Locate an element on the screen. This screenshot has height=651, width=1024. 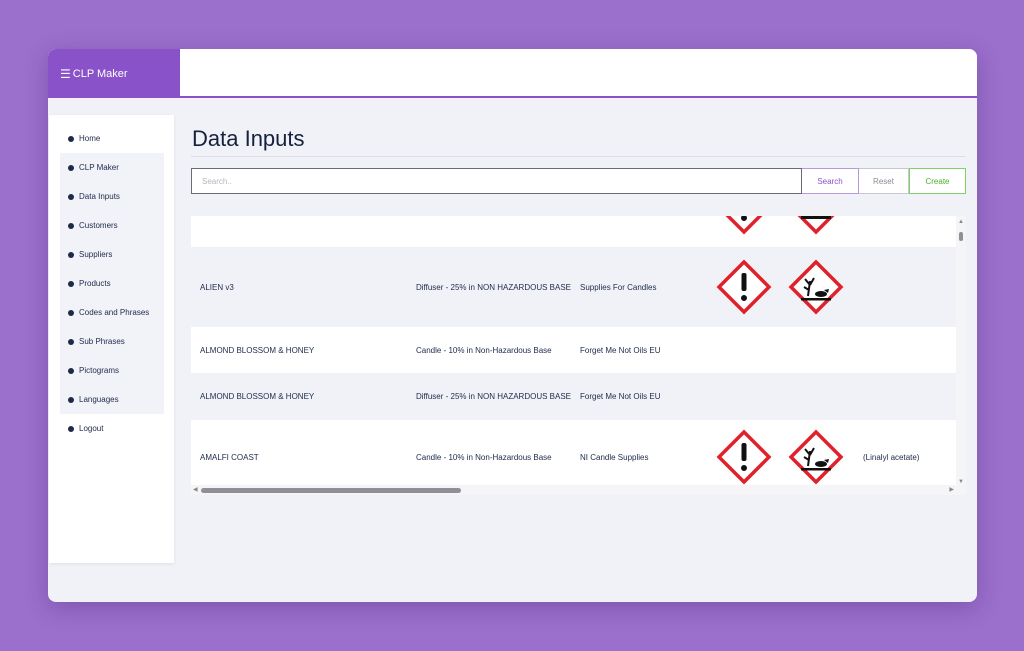
brand: ☰ CLP Maker is located at coordinates (114, 73).